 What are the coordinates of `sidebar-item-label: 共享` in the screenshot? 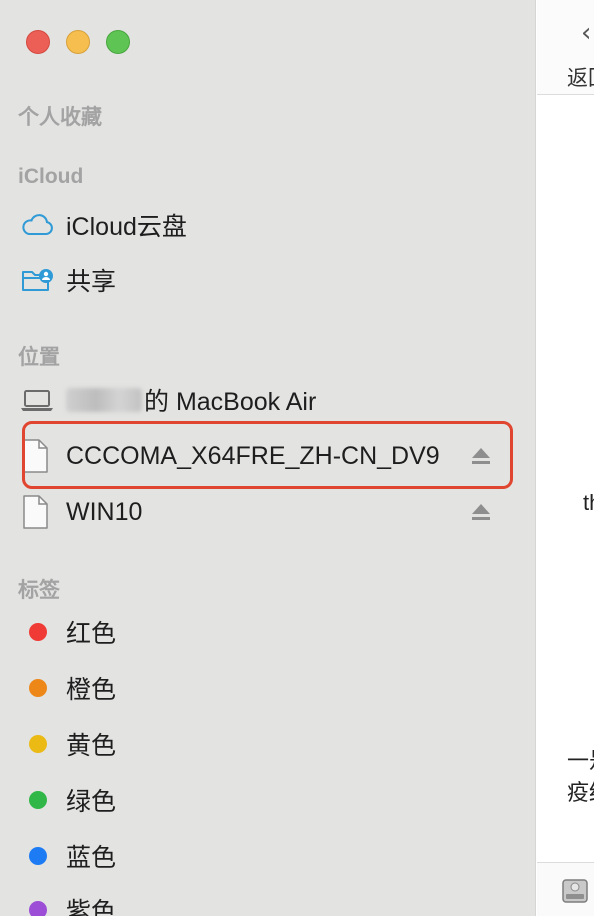 It's located at (91, 282).